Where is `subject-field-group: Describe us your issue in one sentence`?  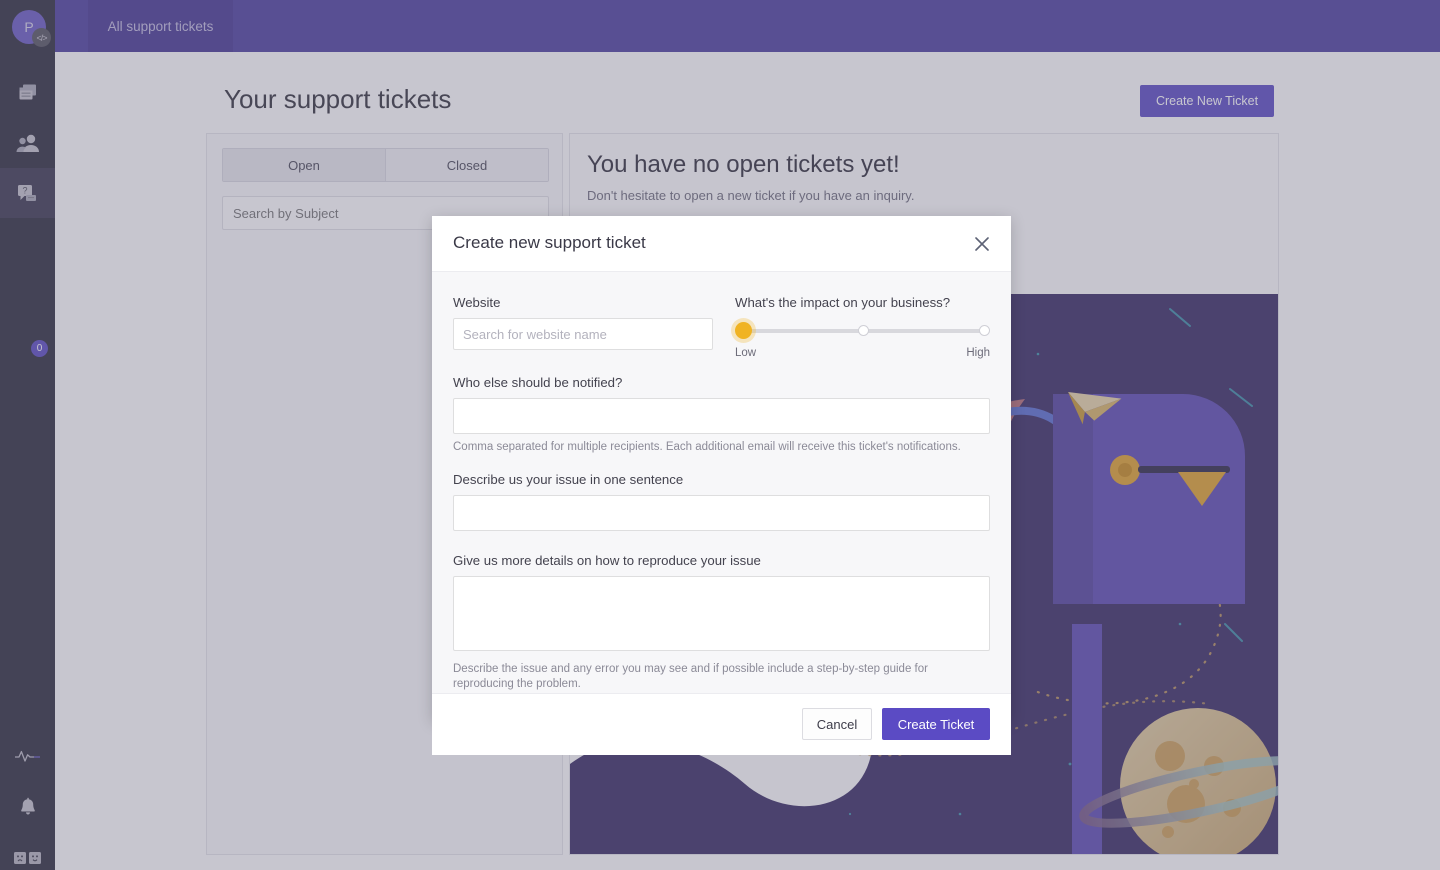 subject-field-group: Describe us your issue in one sentence is located at coordinates (721, 501).